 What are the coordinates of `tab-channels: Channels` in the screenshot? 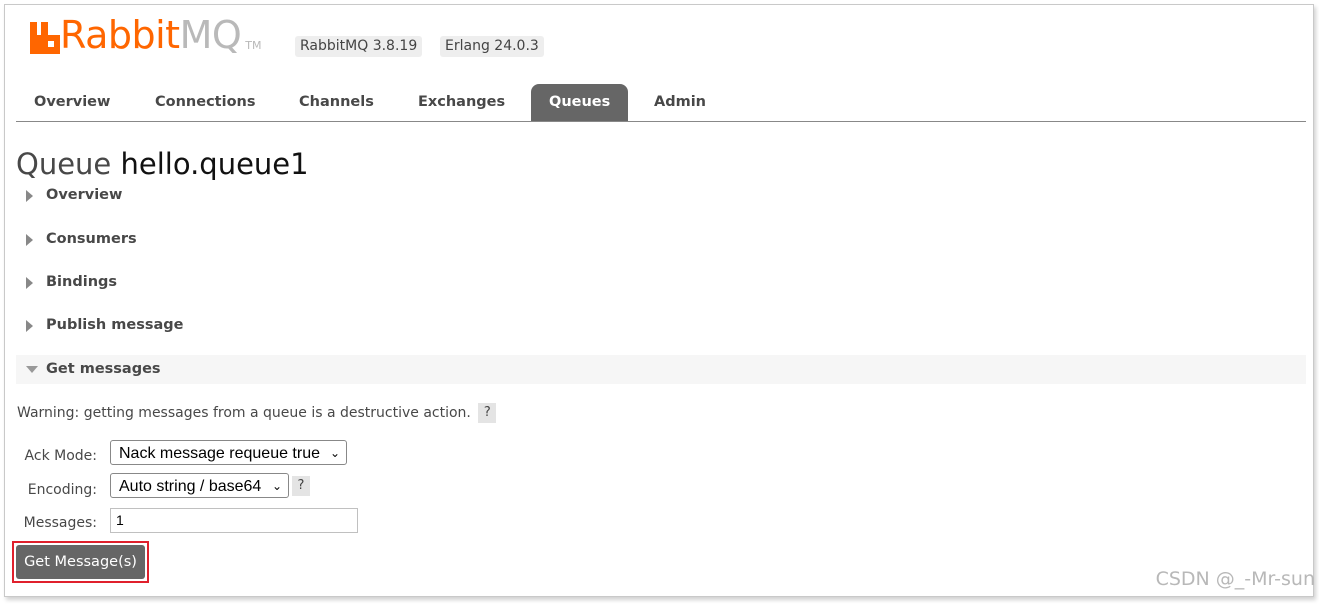 It's located at (336, 102).